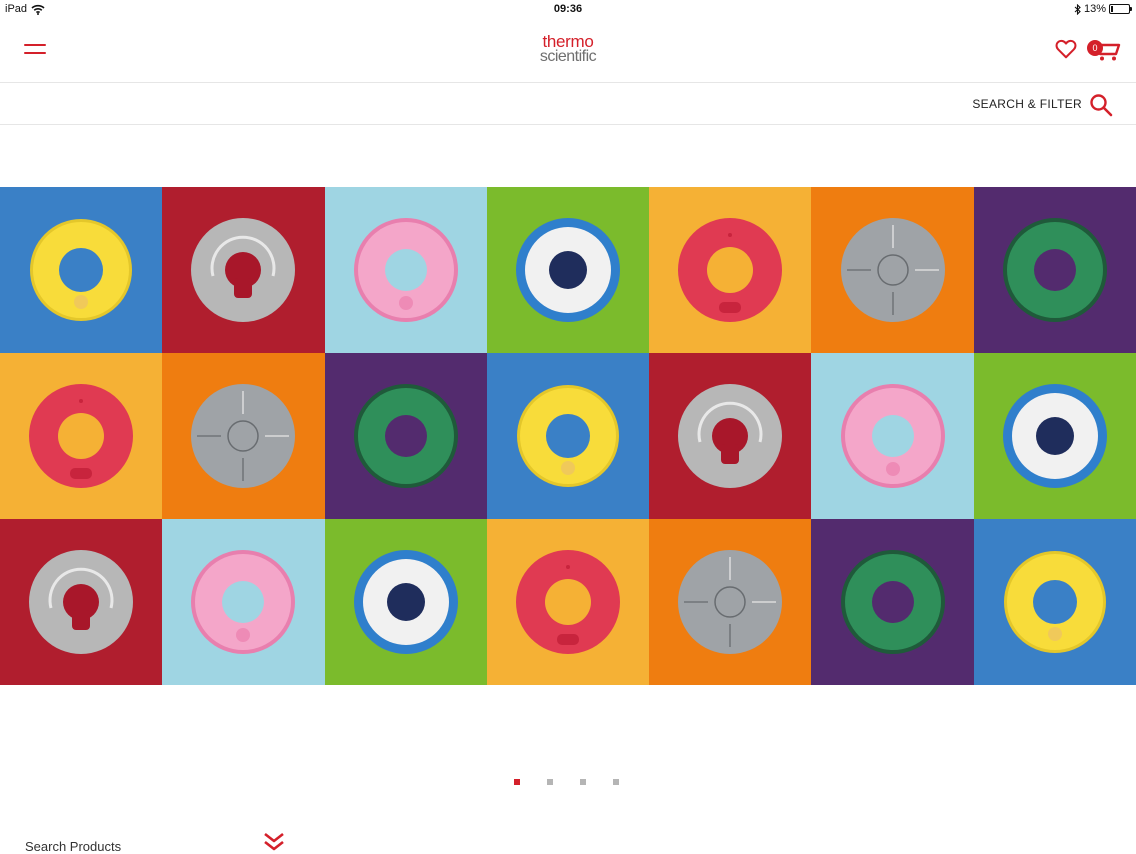  I want to click on status-left: iPad, so click(25, 9).